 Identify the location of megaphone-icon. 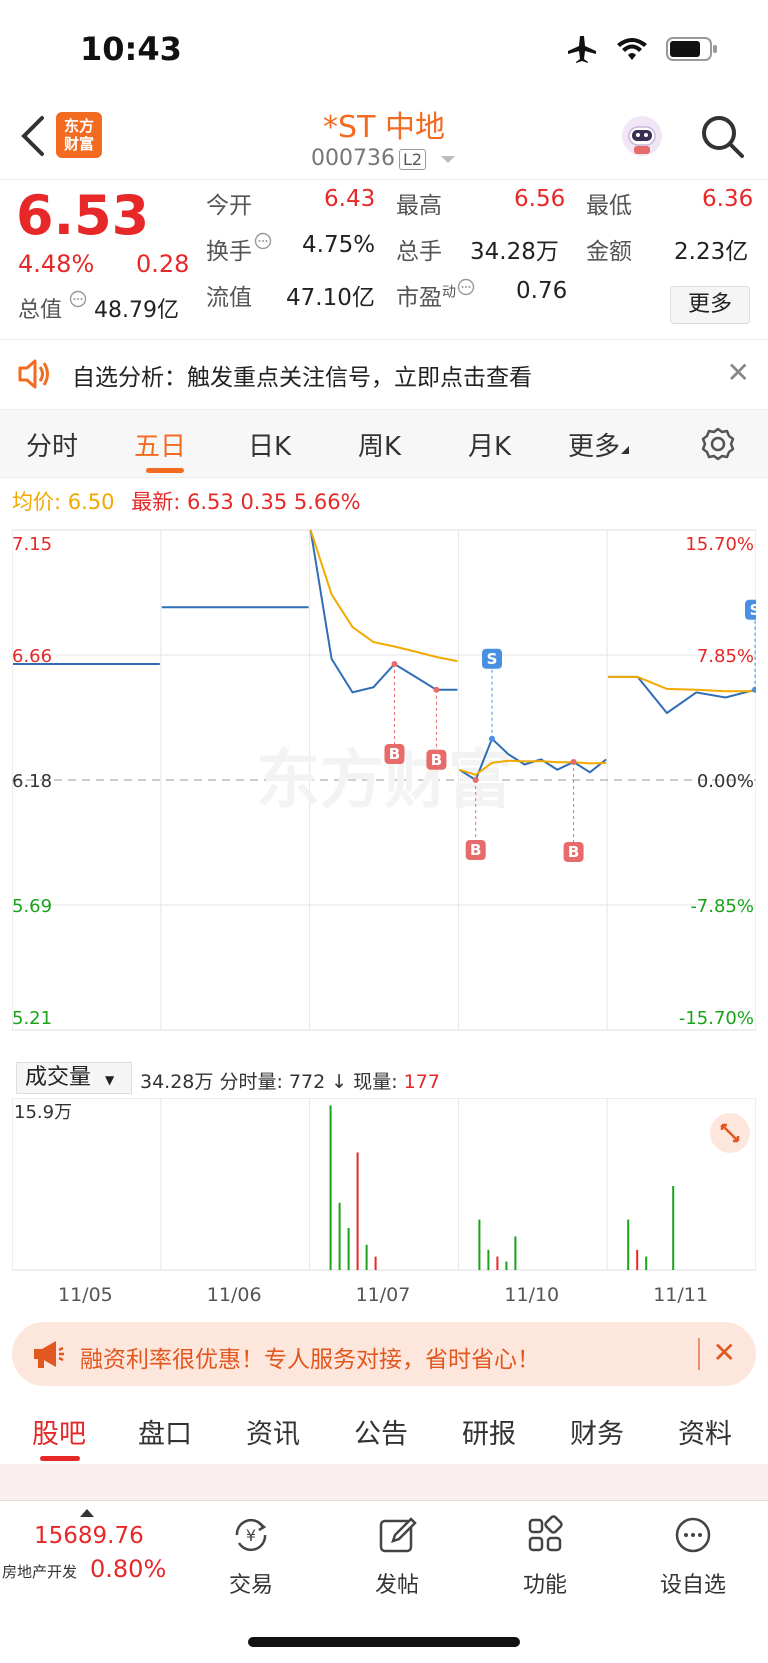
(49, 1354).